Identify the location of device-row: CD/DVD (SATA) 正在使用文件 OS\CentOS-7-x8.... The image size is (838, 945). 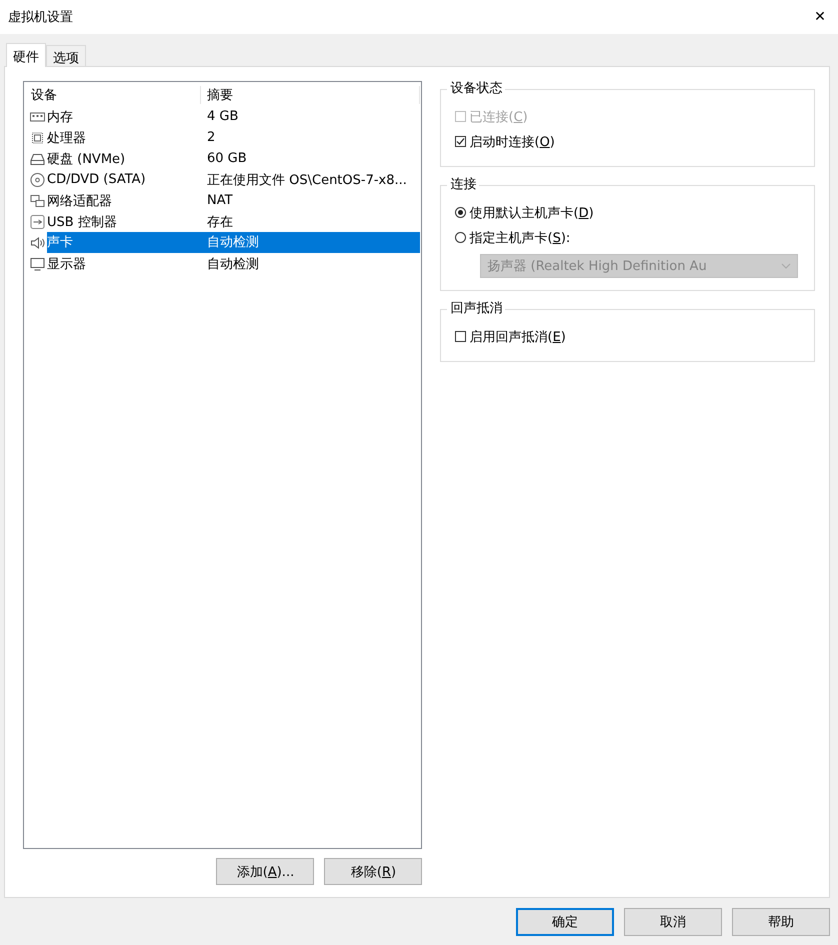
(222, 179).